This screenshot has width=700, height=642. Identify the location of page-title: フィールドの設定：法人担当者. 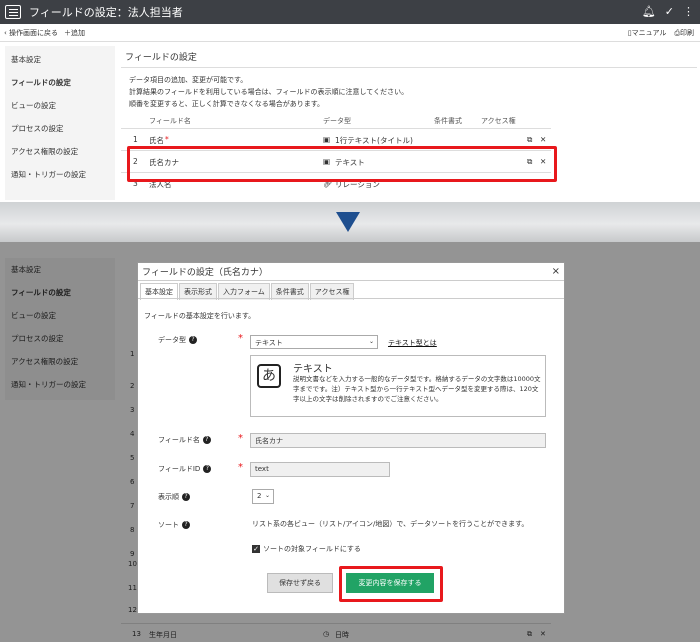
(106, 12).